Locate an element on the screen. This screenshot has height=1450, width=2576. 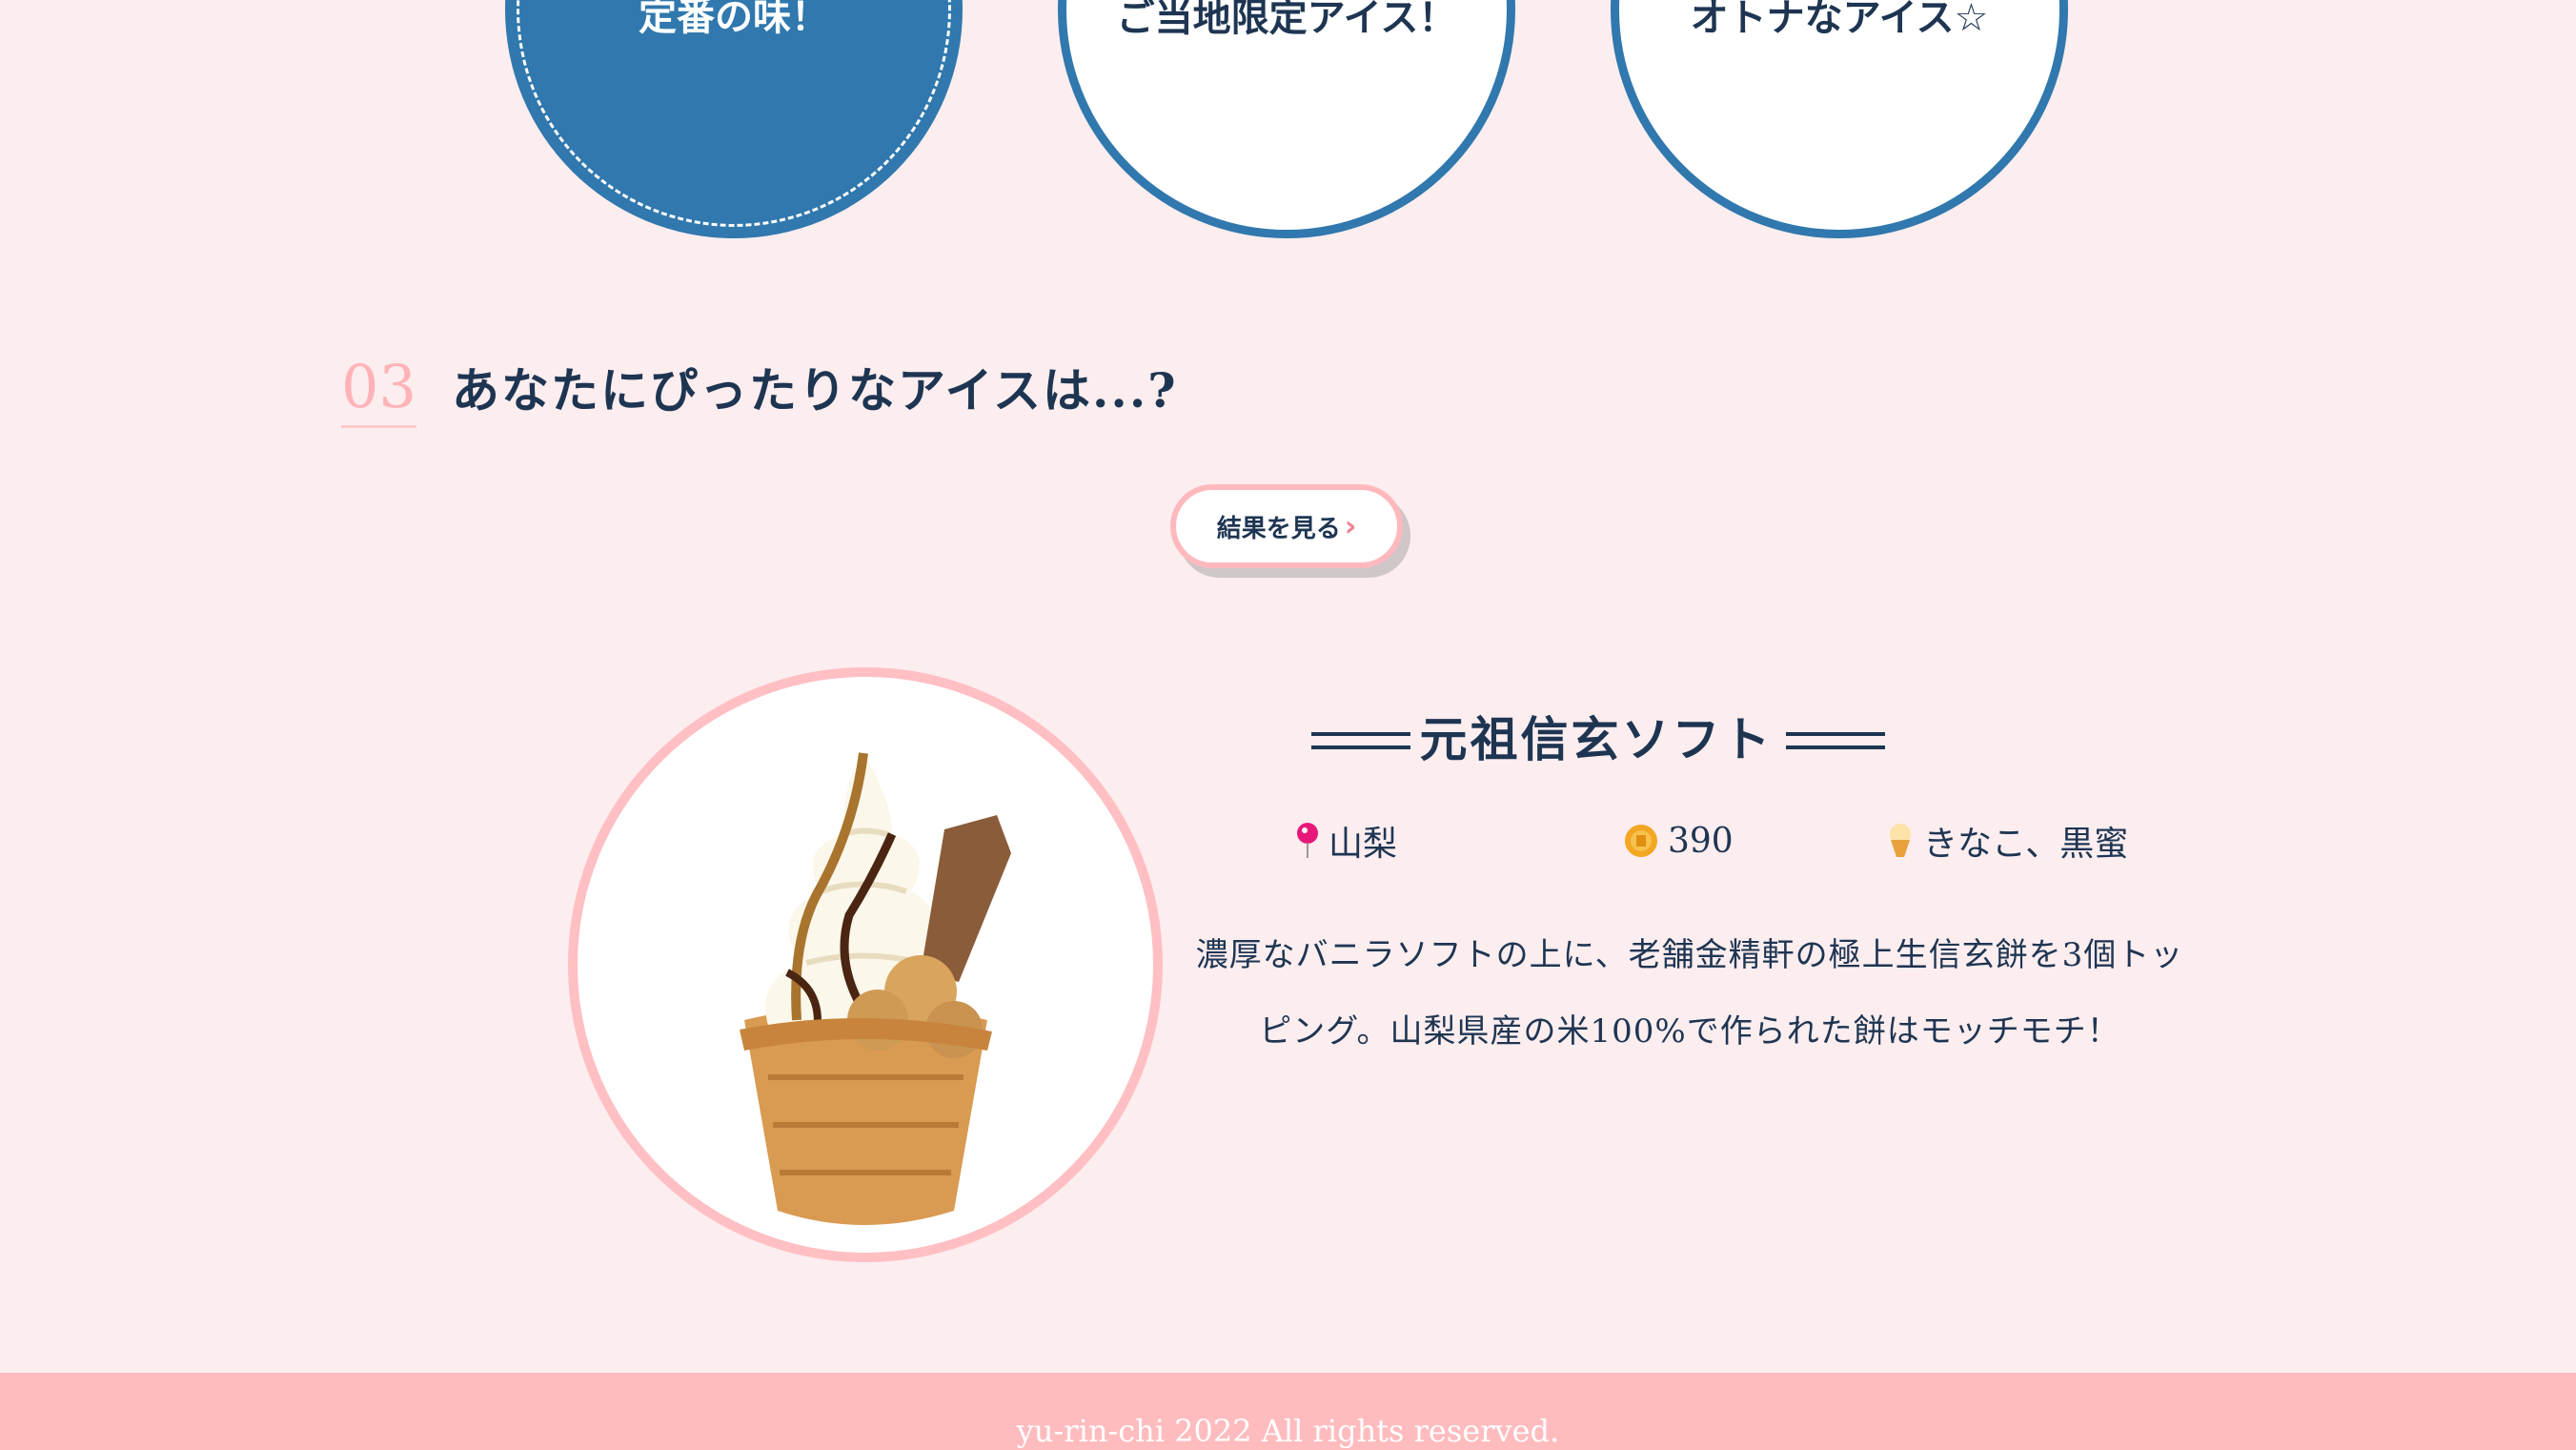
chevron-right-icon: › is located at coordinates (1351, 526).